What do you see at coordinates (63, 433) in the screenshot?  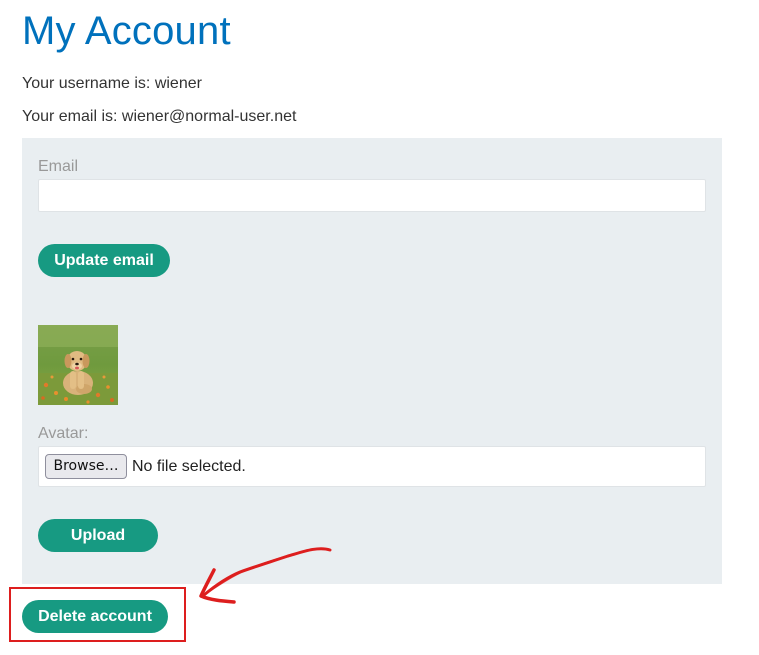 I see `avatar-label: Avatar:` at bounding box center [63, 433].